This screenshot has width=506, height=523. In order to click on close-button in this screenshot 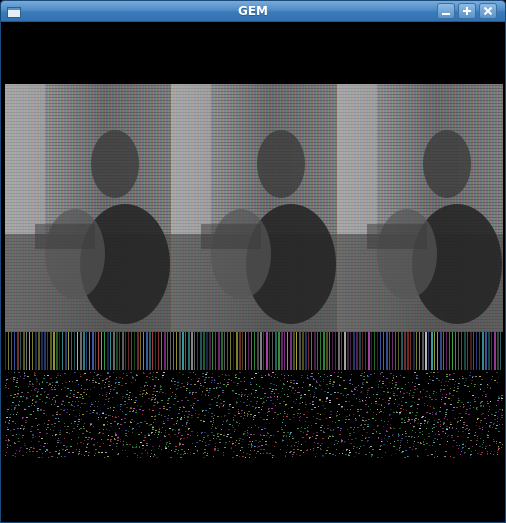, I will do `click(488, 11)`.